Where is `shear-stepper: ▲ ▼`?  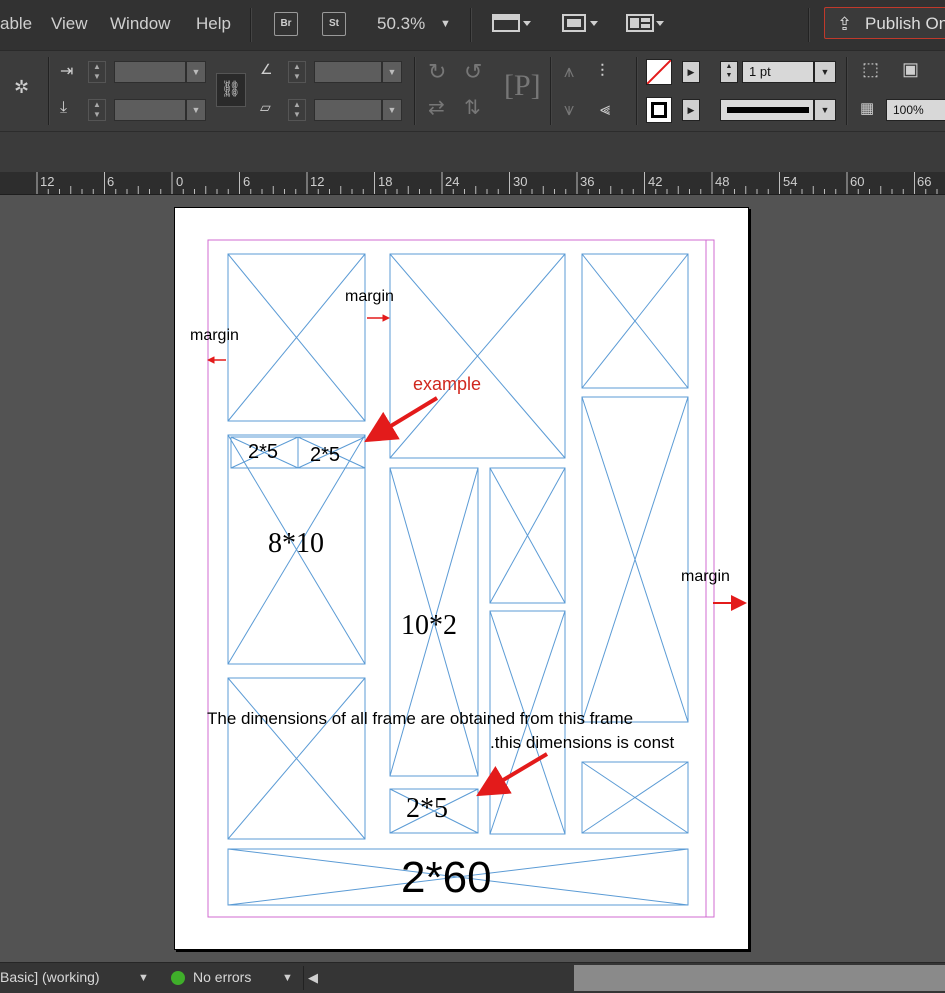 shear-stepper: ▲ ▼ is located at coordinates (297, 110).